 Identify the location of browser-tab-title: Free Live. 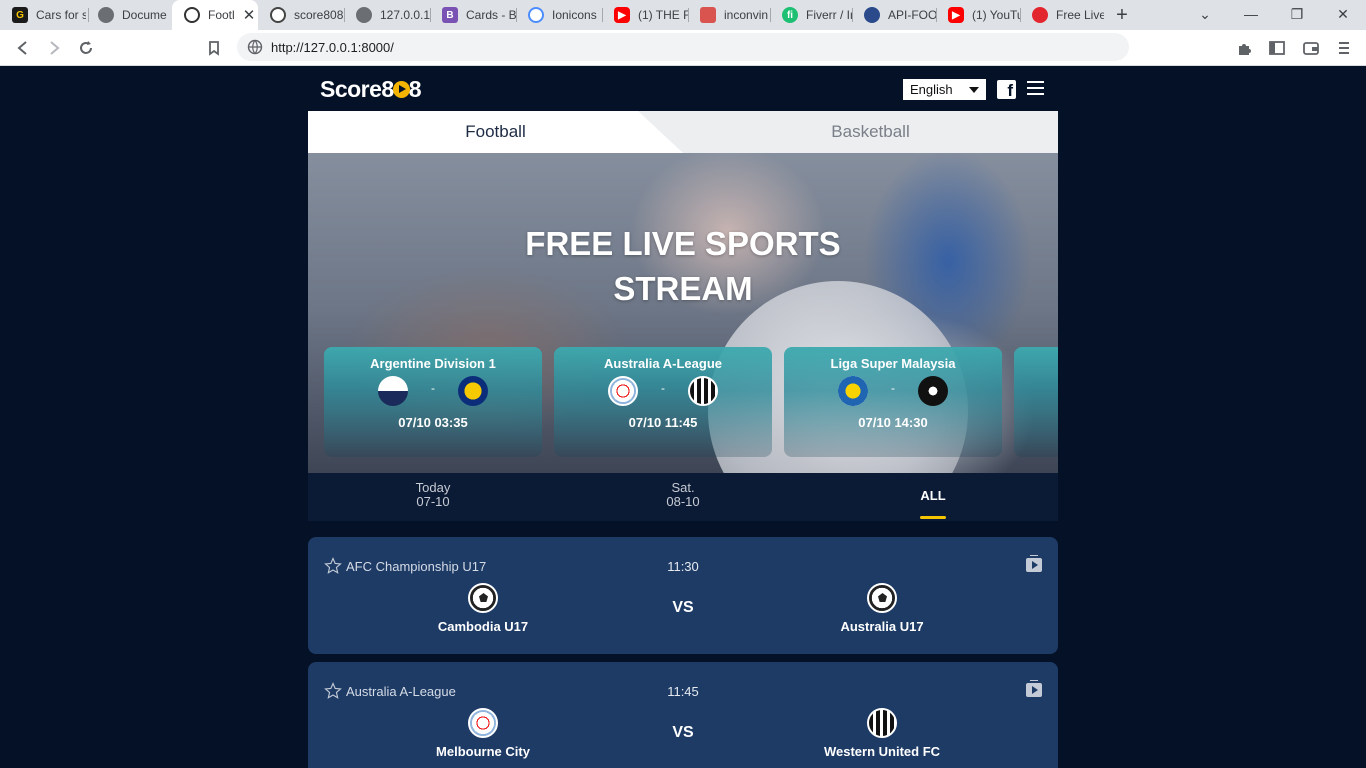
(1080, 15).